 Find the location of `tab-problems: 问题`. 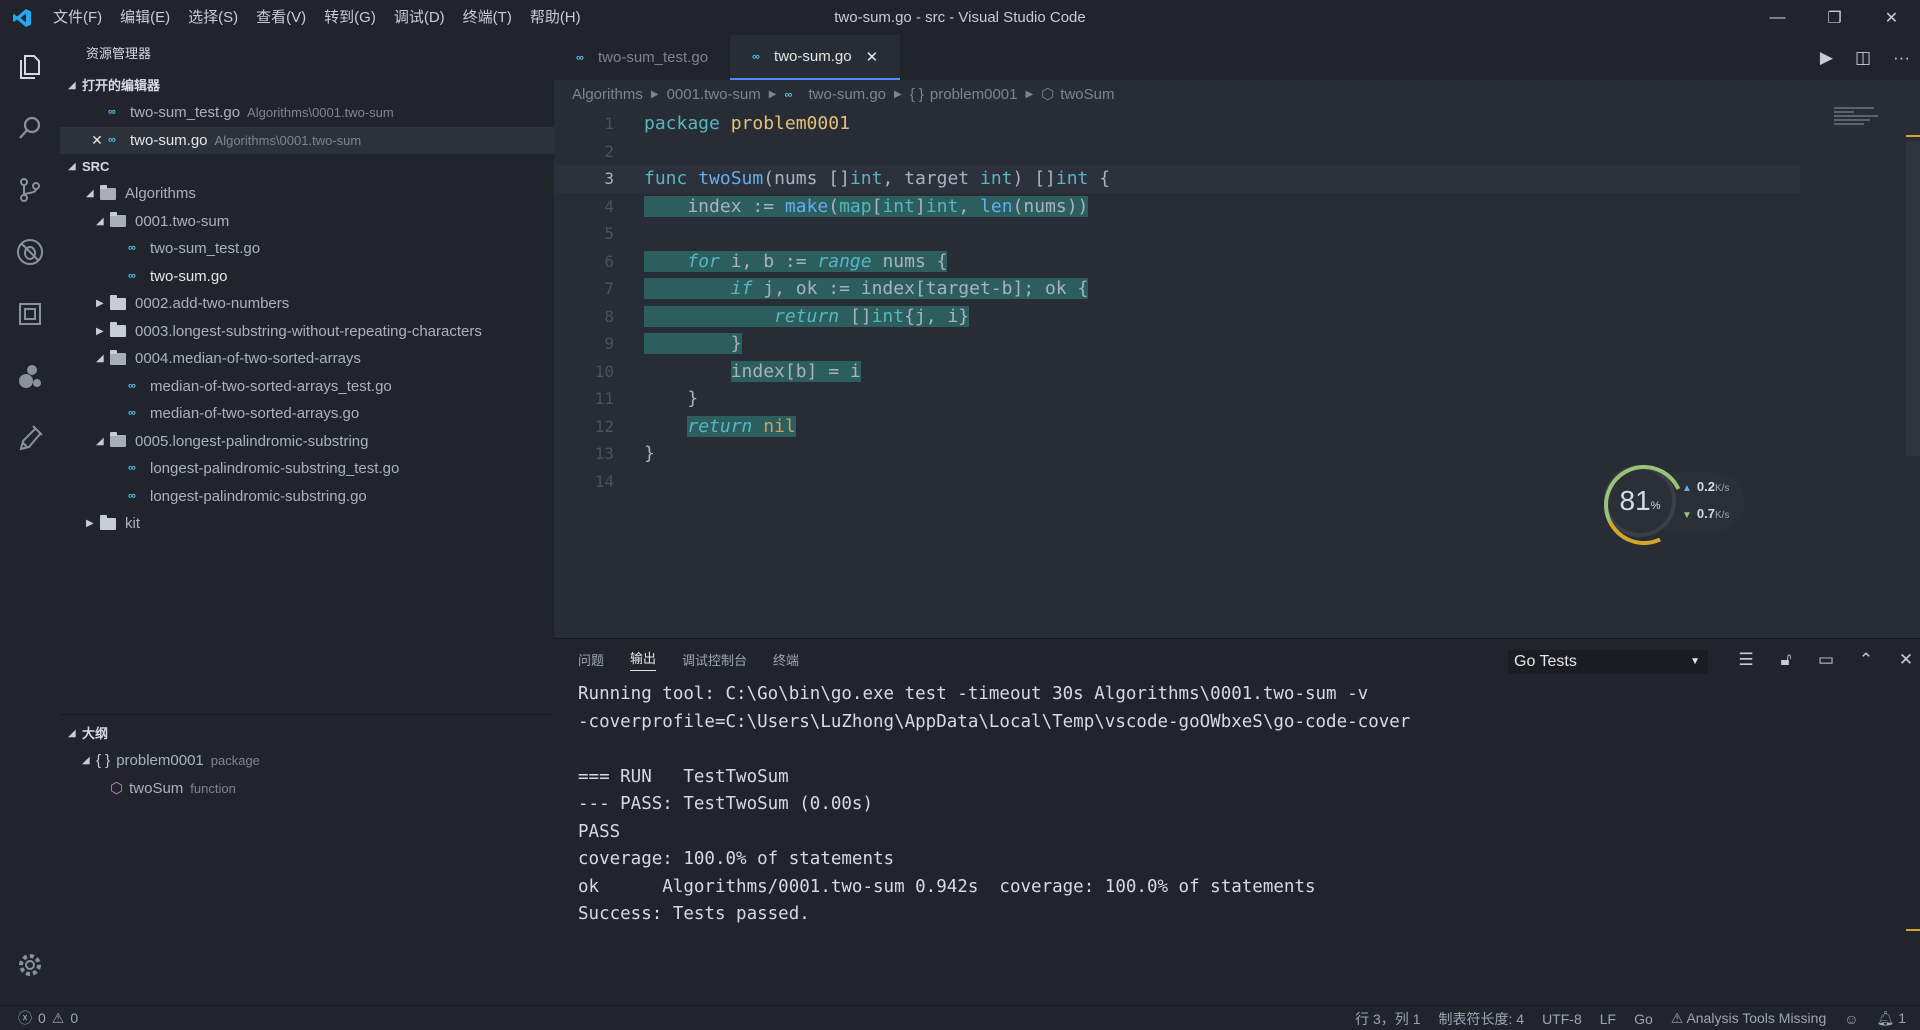

tab-problems: 问题 is located at coordinates (591, 659).